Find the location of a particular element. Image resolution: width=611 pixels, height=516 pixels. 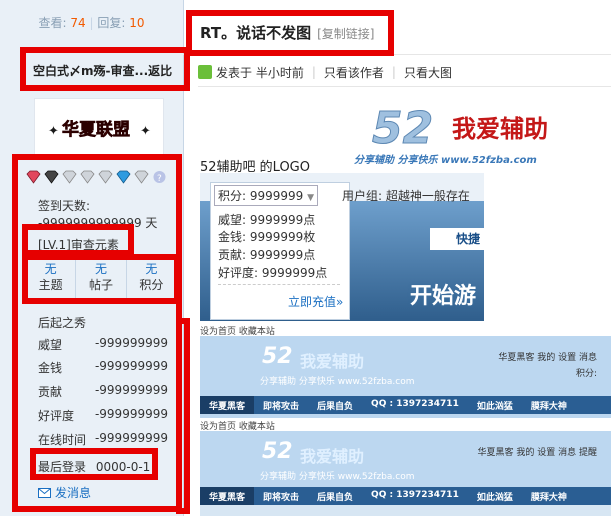

post-title: RT。说话不发图 [复制链接] is located at coordinates (287, 32).